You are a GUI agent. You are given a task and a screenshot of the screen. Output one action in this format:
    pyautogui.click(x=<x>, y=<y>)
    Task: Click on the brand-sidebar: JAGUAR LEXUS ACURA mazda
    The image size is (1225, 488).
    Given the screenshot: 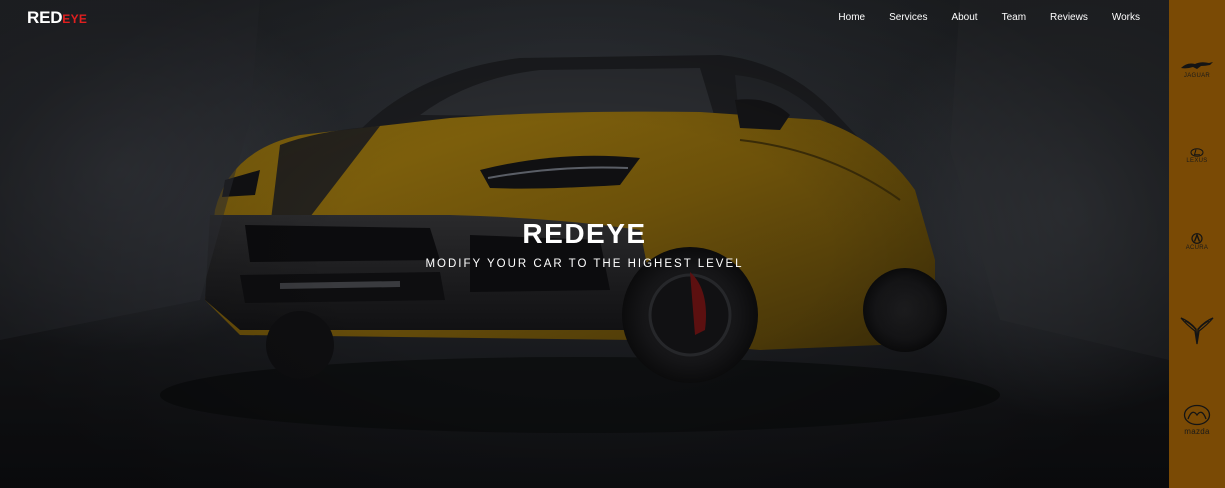 What is the action you would take?
    pyautogui.click(x=1197, y=244)
    